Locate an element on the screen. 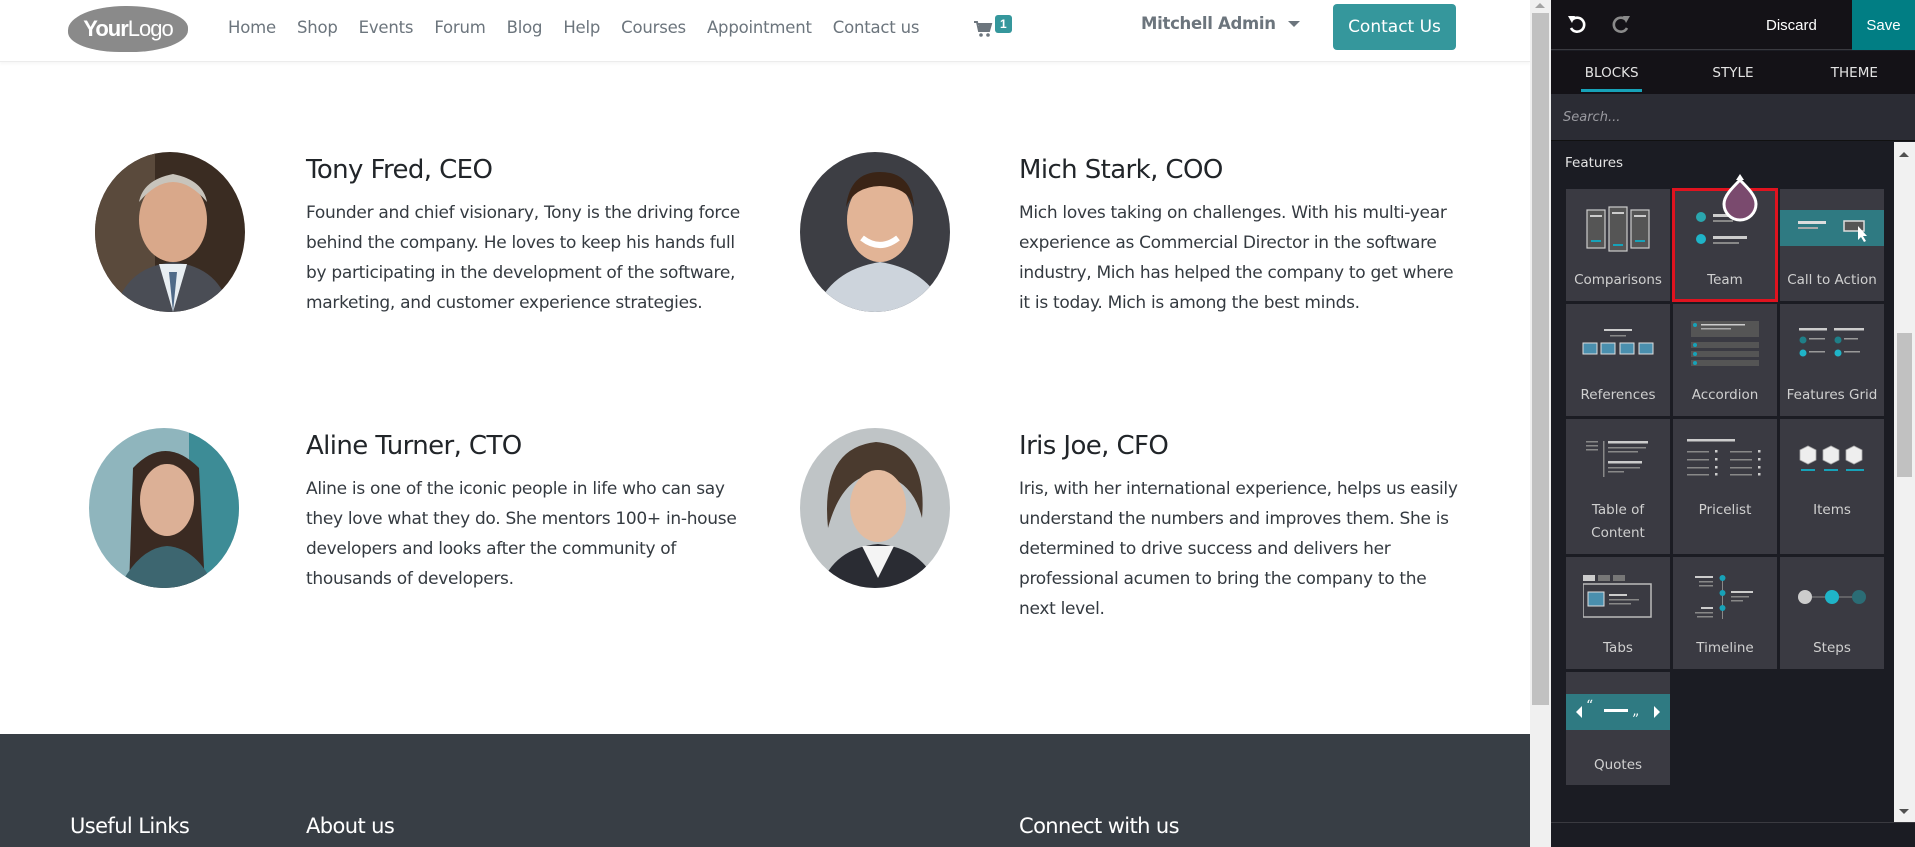  nav-help: Help is located at coordinates (581, 27).